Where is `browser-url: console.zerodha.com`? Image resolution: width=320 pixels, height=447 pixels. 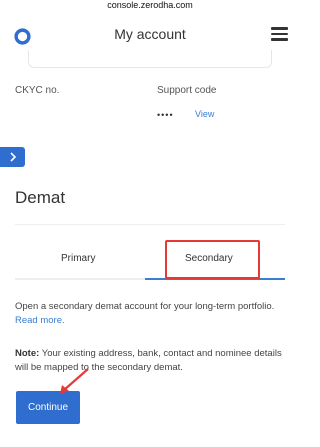 browser-url: console.zerodha.com is located at coordinates (150, 5).